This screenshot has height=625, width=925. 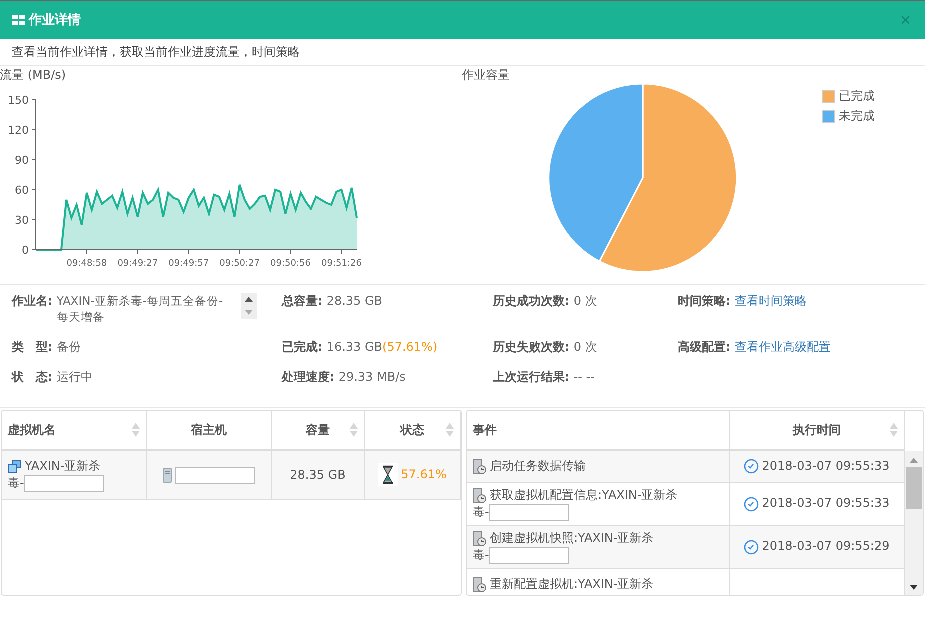 I want to click on server-icon, so click(x=167, y=475).